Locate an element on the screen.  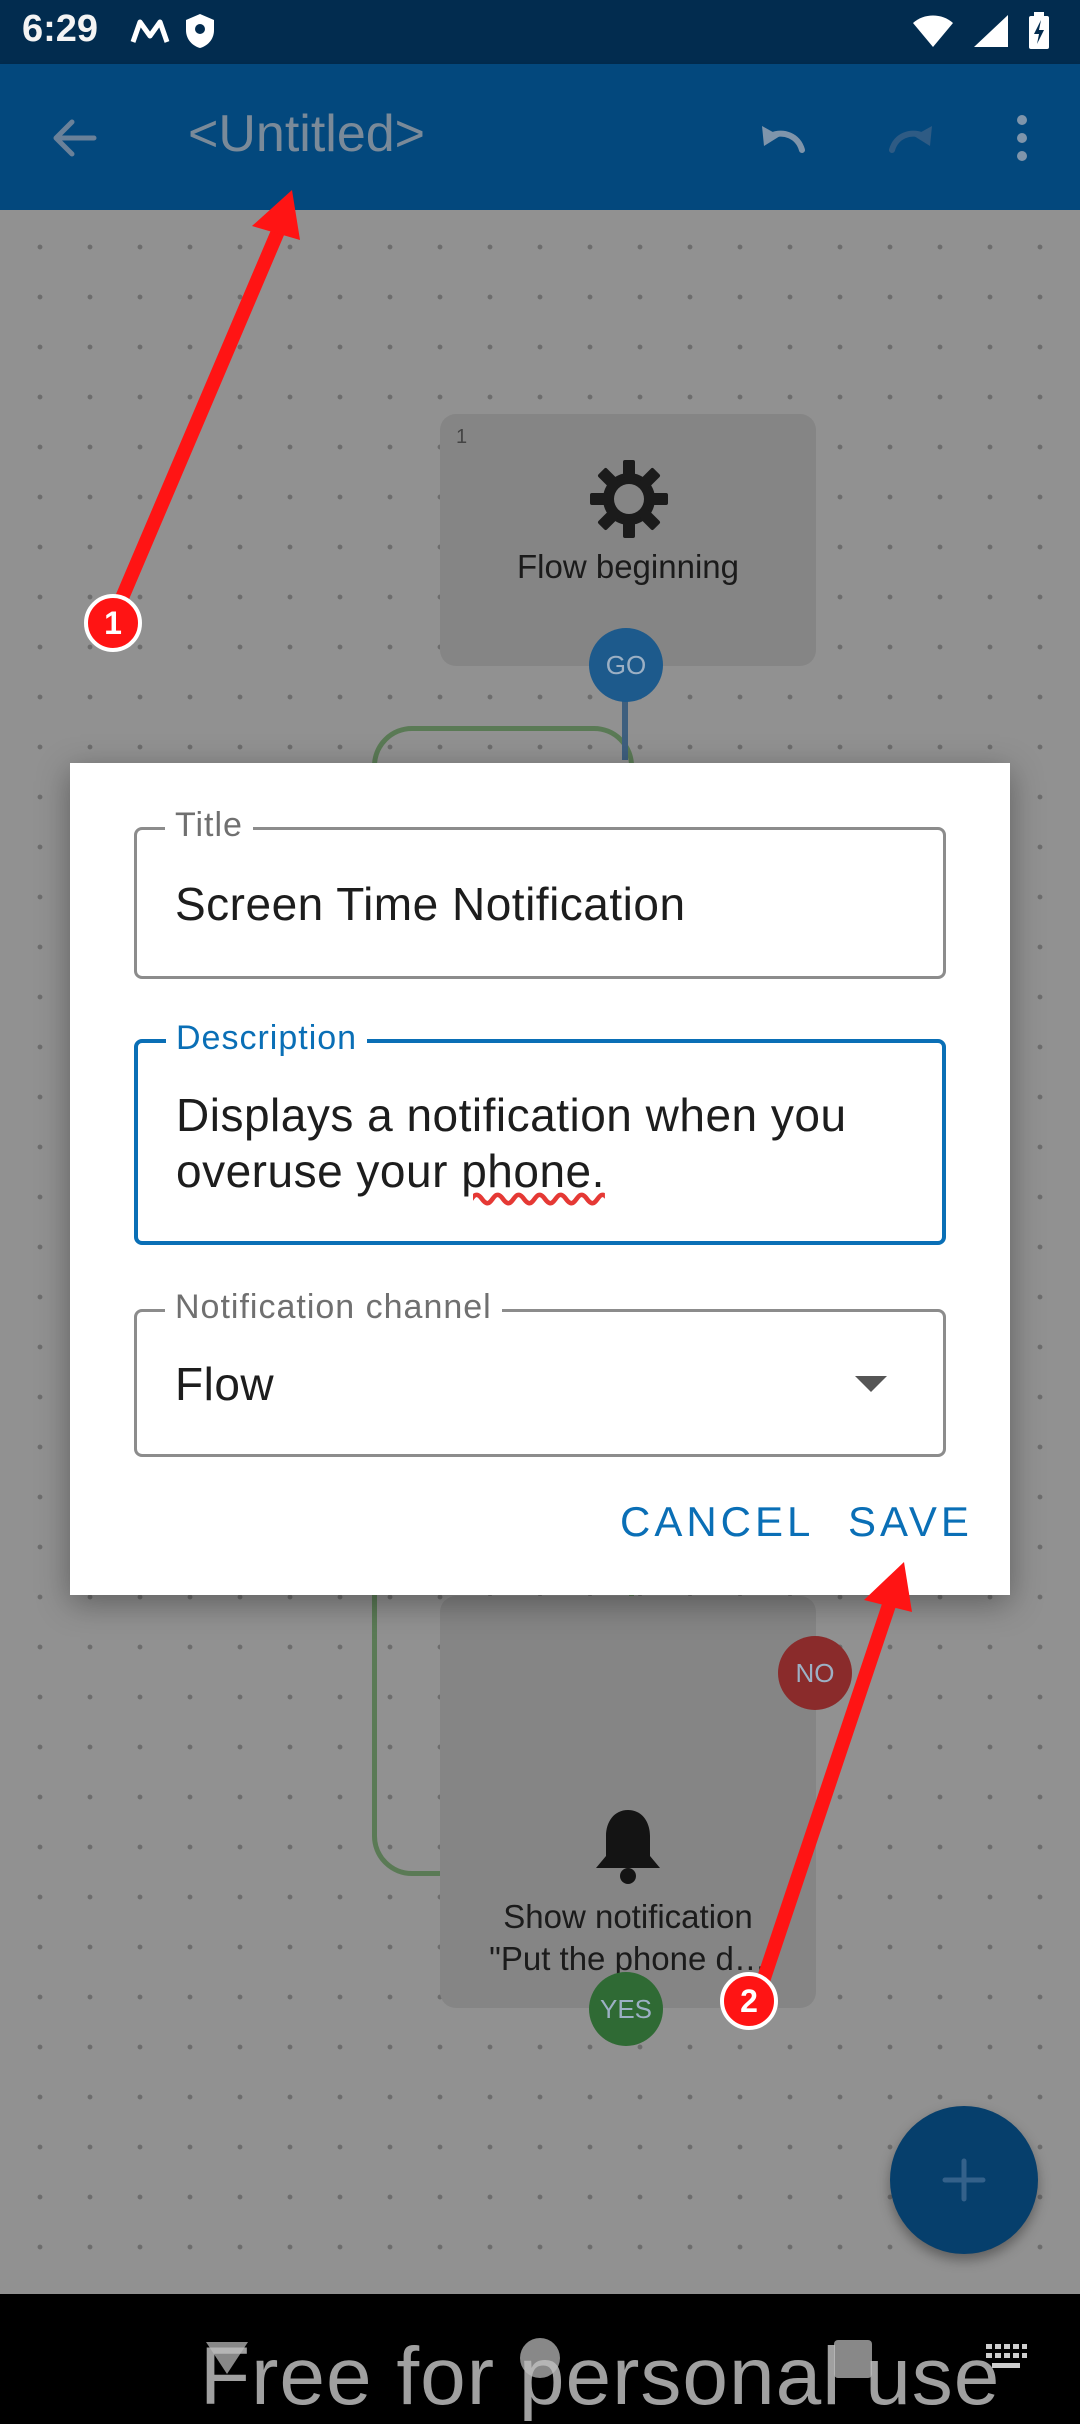
yes-badge-label: YES is located at coordinates (626, 2008).